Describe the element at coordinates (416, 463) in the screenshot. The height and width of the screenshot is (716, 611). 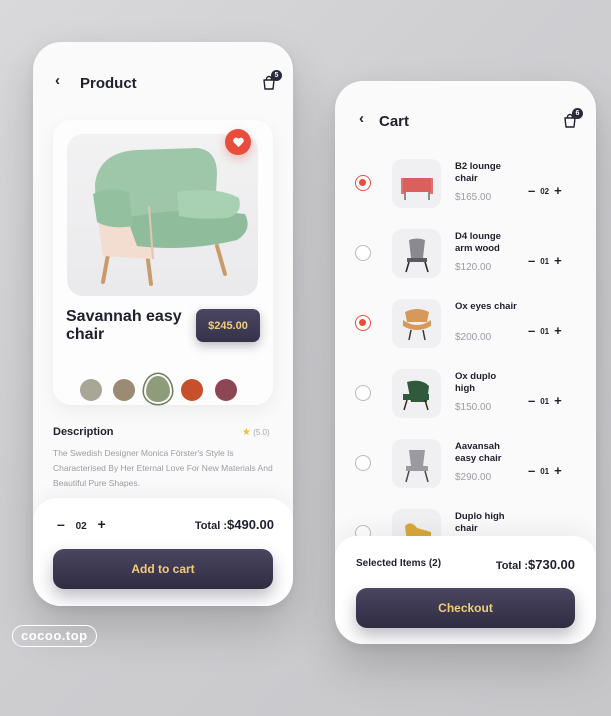
I see `easy-chair-icon` at that location.